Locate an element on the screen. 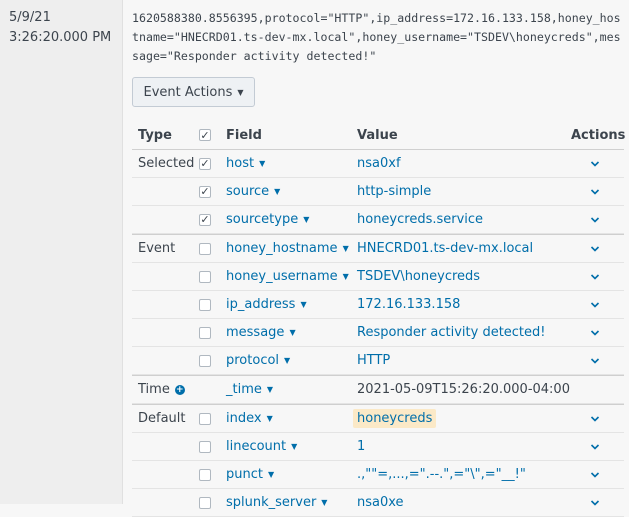 The width and height of the screenshot is (629, 517). event-actions-button: Event Actions ▼ is located at coordinates (193, 92).